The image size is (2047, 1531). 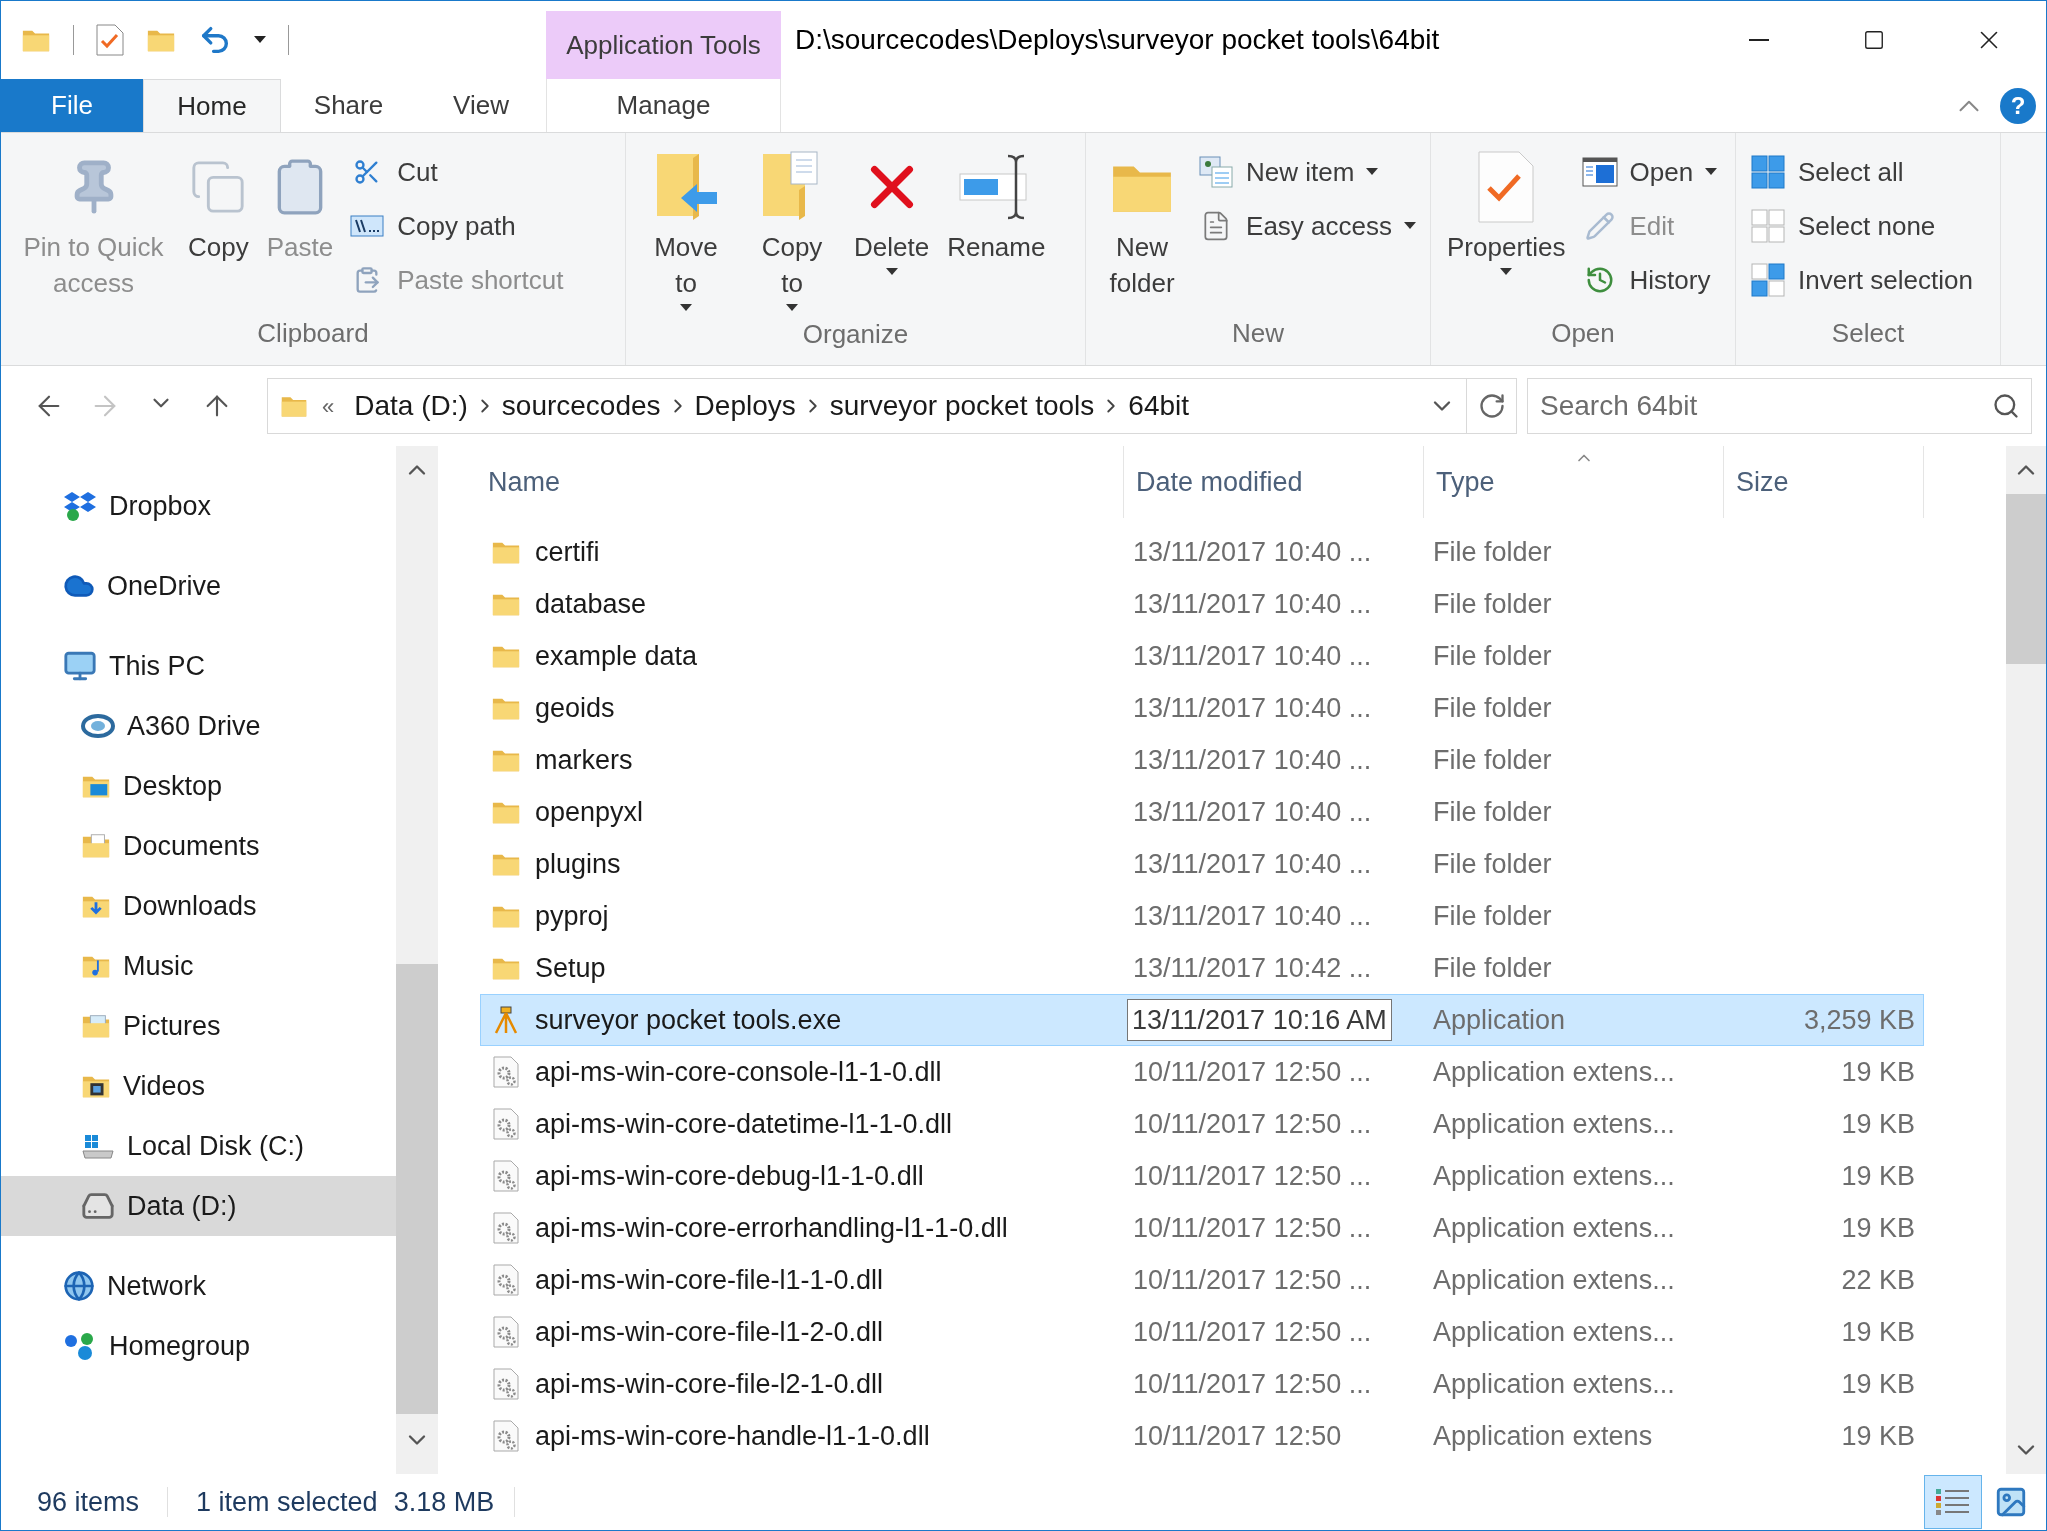 I want to click on ribbon-button: Copy path, so click(x=456, y=226).